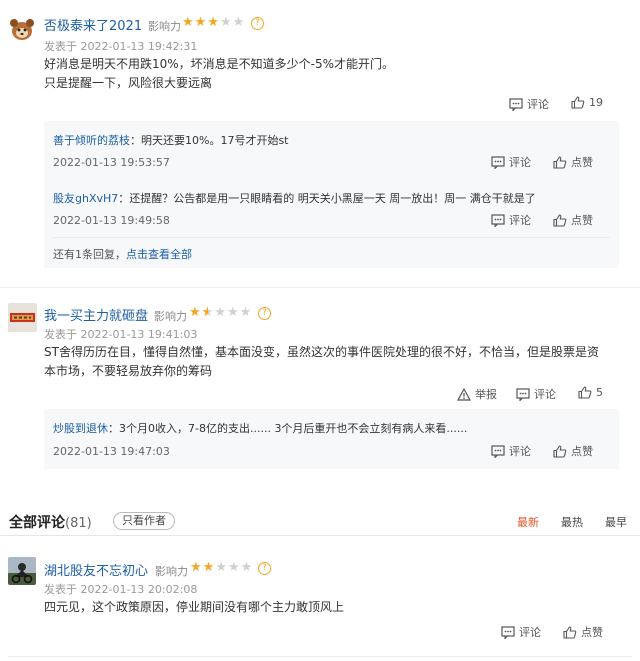 This screenshot has width=640, height=661. What do you see at coordinates (486, 394) in the screenshot?
I see `report-label: 举报` at bounding box center [486, 394].